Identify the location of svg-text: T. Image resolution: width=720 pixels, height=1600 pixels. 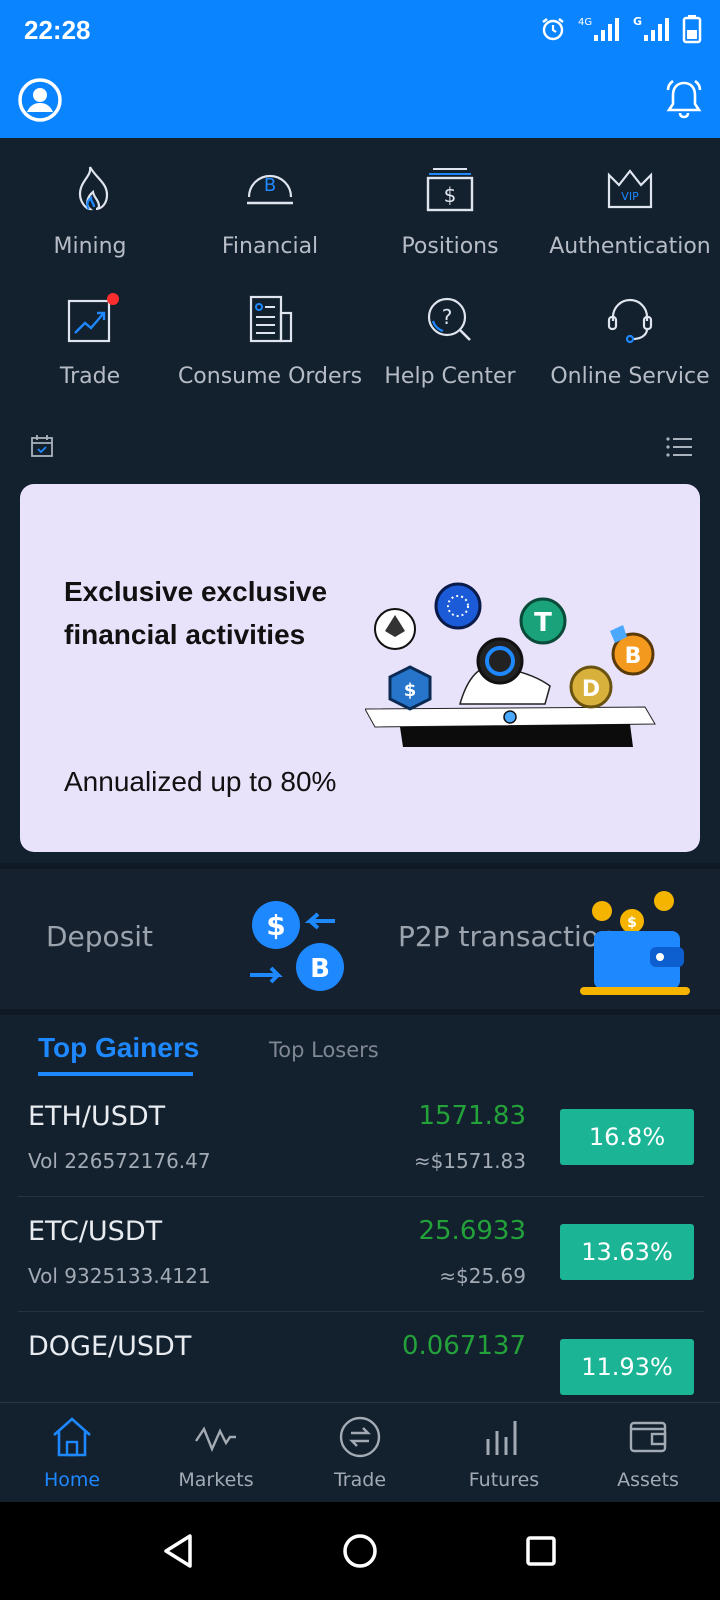
(543, 623).